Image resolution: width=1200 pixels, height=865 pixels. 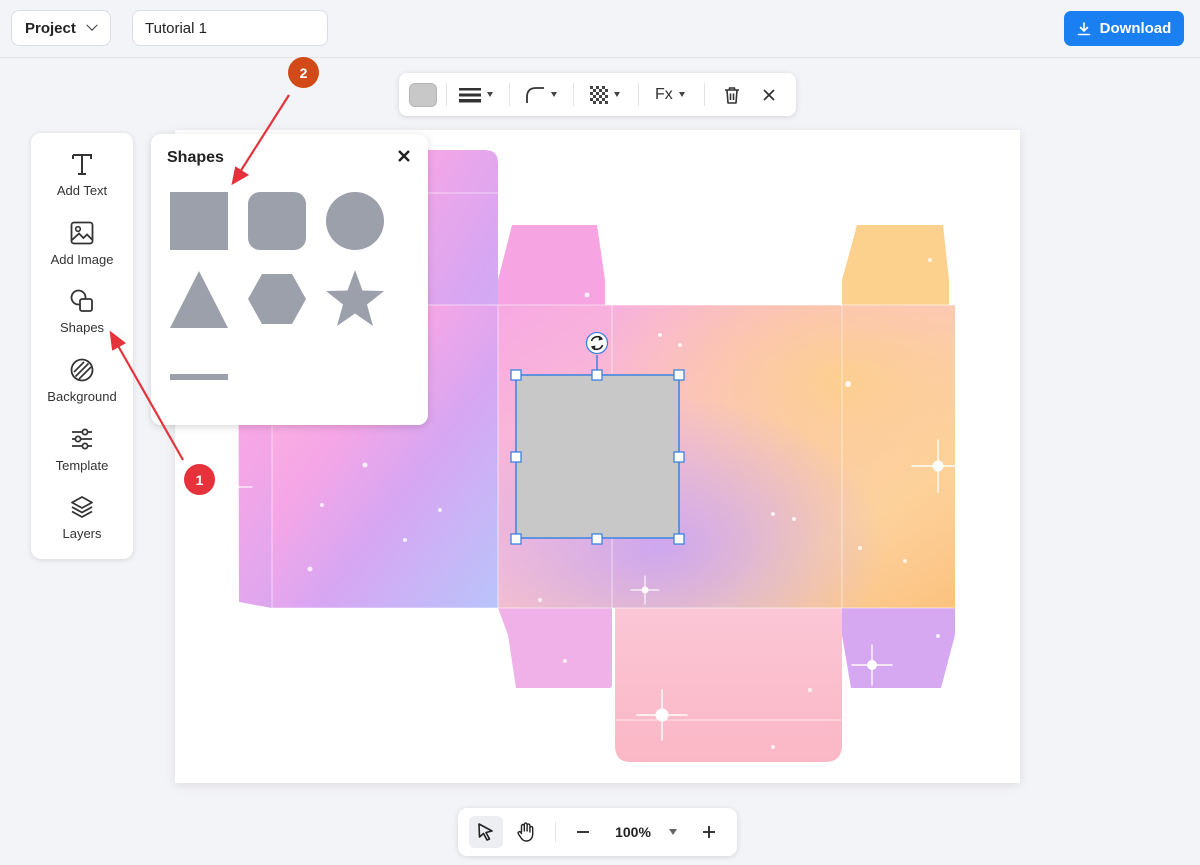 I want to click on image-icon, so click(x=82, y=233).